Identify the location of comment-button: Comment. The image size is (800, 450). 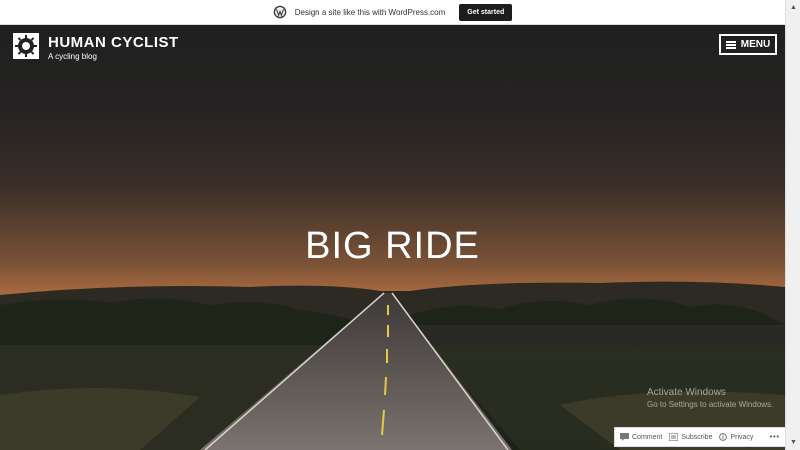
(641, 437).